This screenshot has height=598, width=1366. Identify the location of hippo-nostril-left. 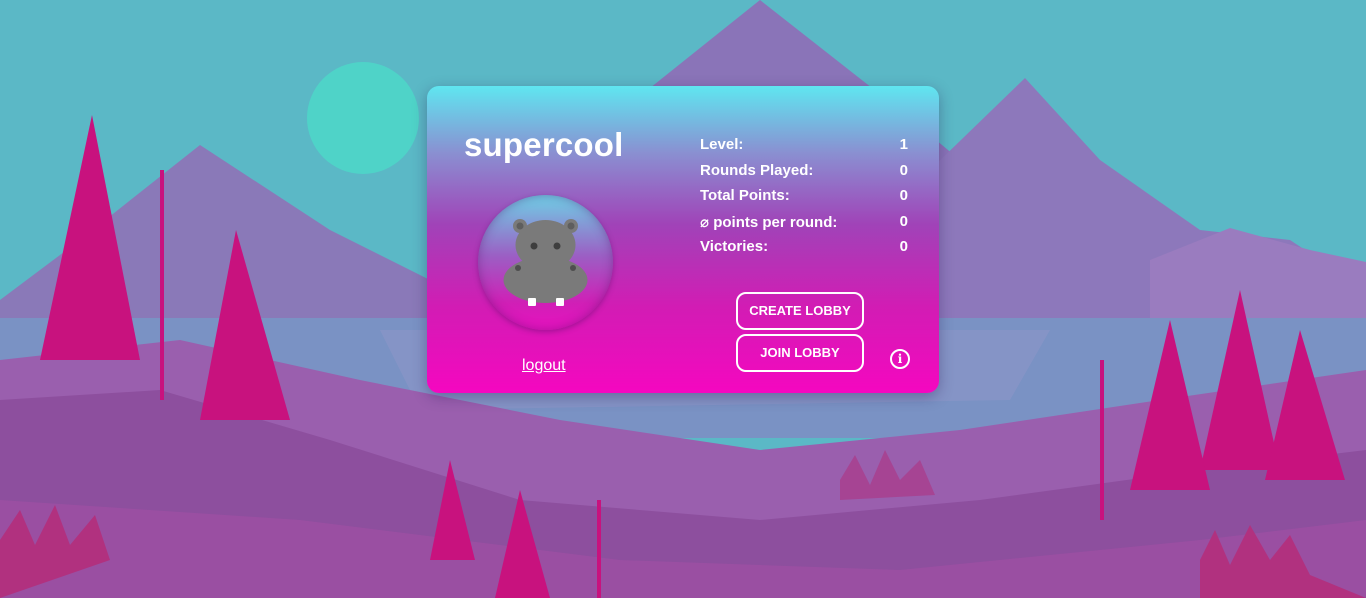
(518, 268).